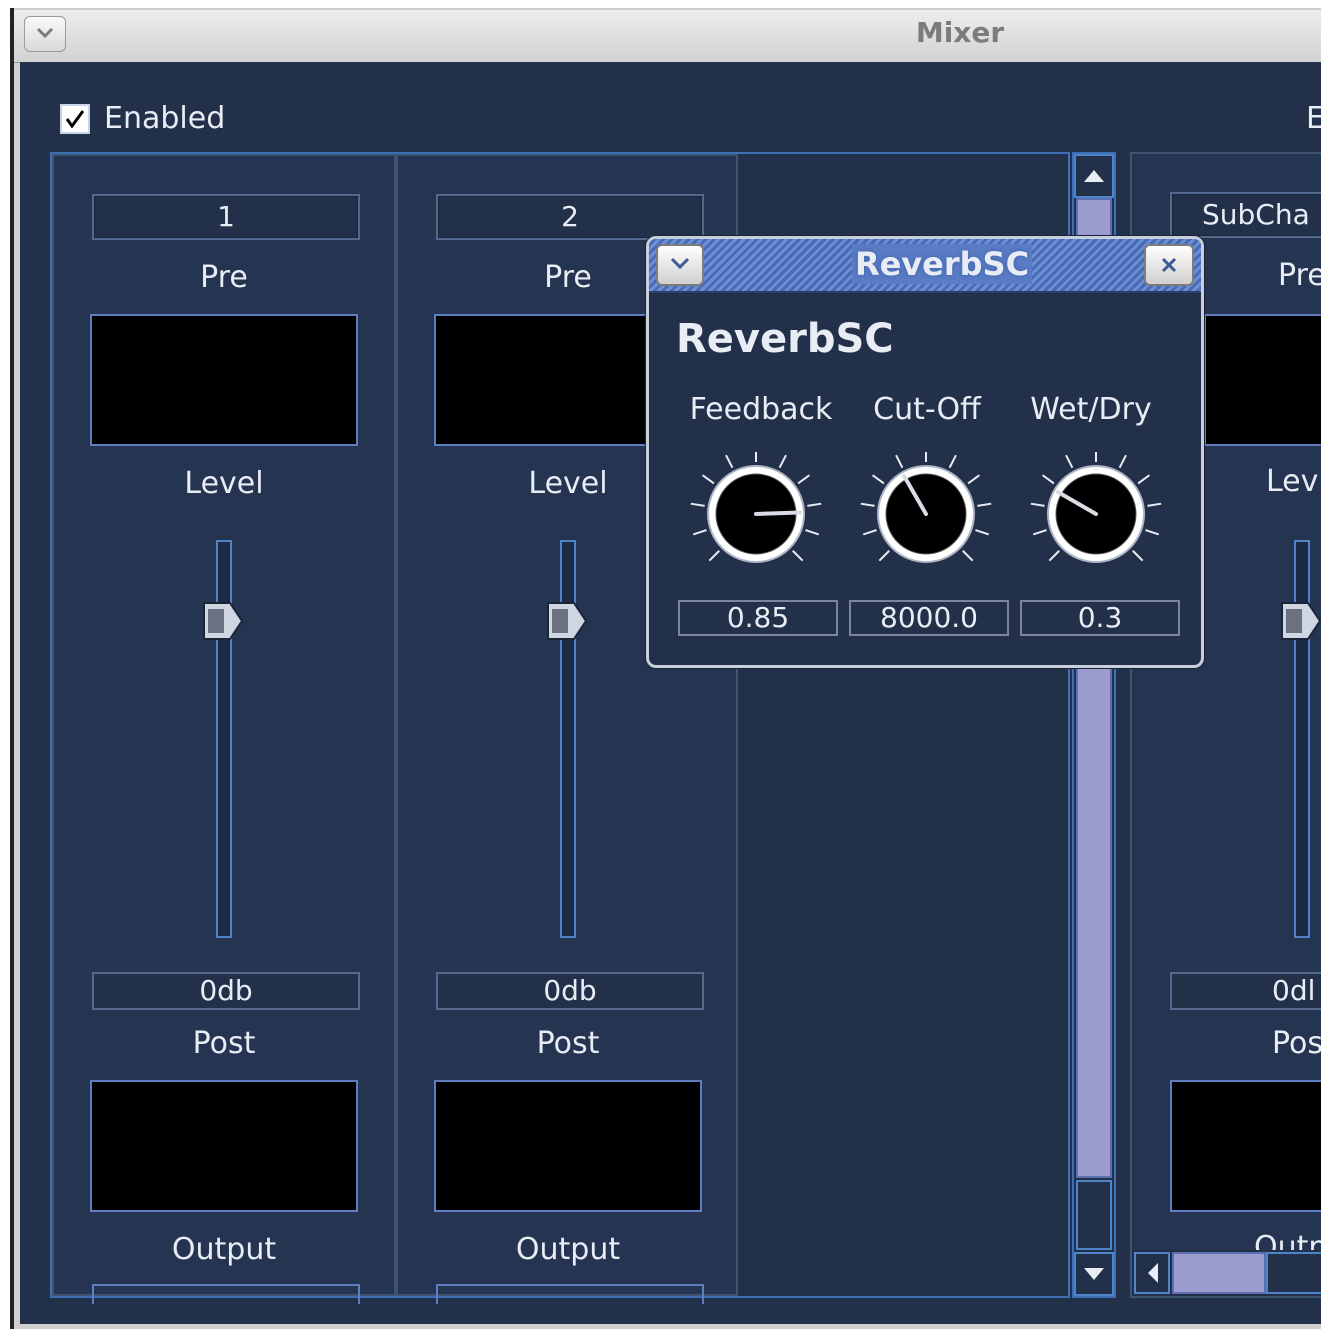 The height and width of the screenshot is (1331, 1321). I want to click on enabled-checkbox, so click(75, 119).